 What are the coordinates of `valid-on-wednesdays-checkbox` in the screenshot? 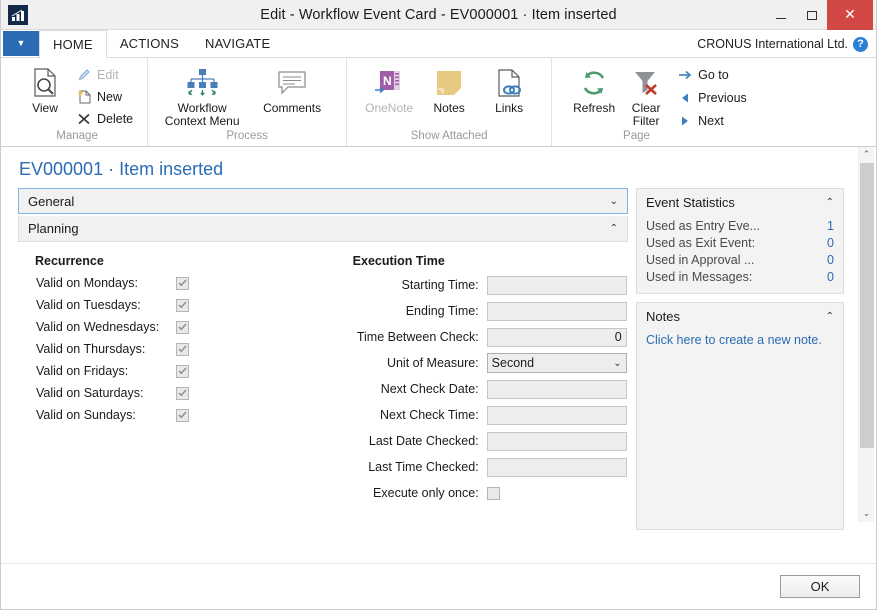 It's located at (182, 327).